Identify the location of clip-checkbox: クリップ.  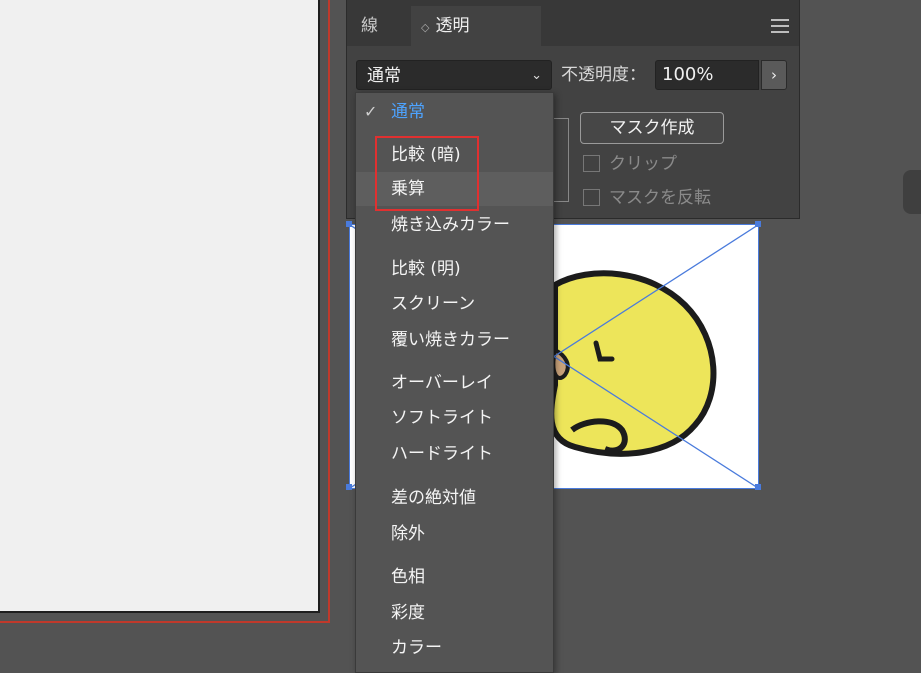
(630, 164).